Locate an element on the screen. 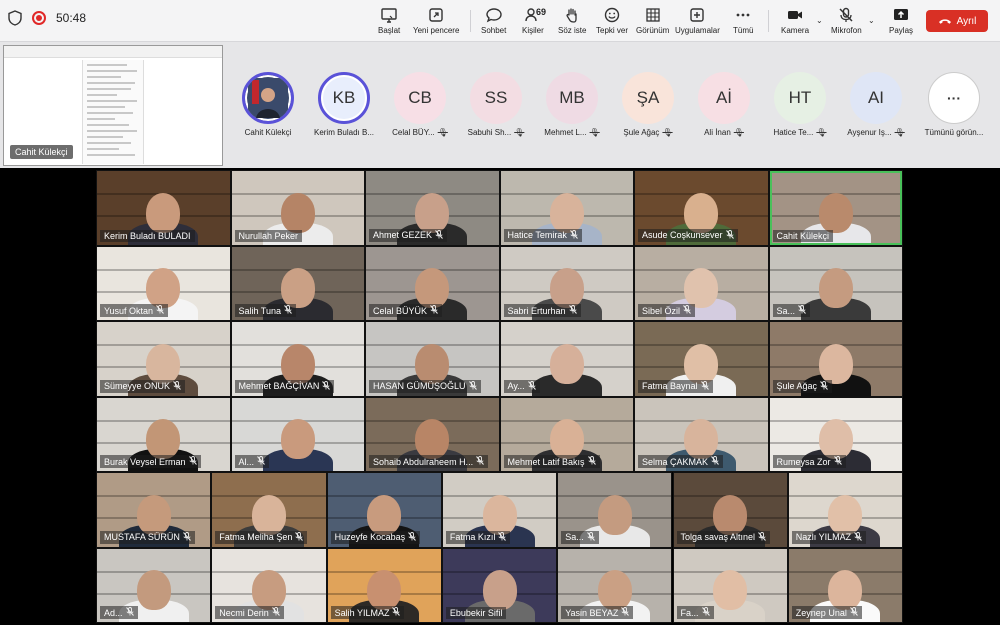 Image resolution: width=1000 pixels, height=625 pixels. start-share-button: Başlat is located at coordinates (389, 20).